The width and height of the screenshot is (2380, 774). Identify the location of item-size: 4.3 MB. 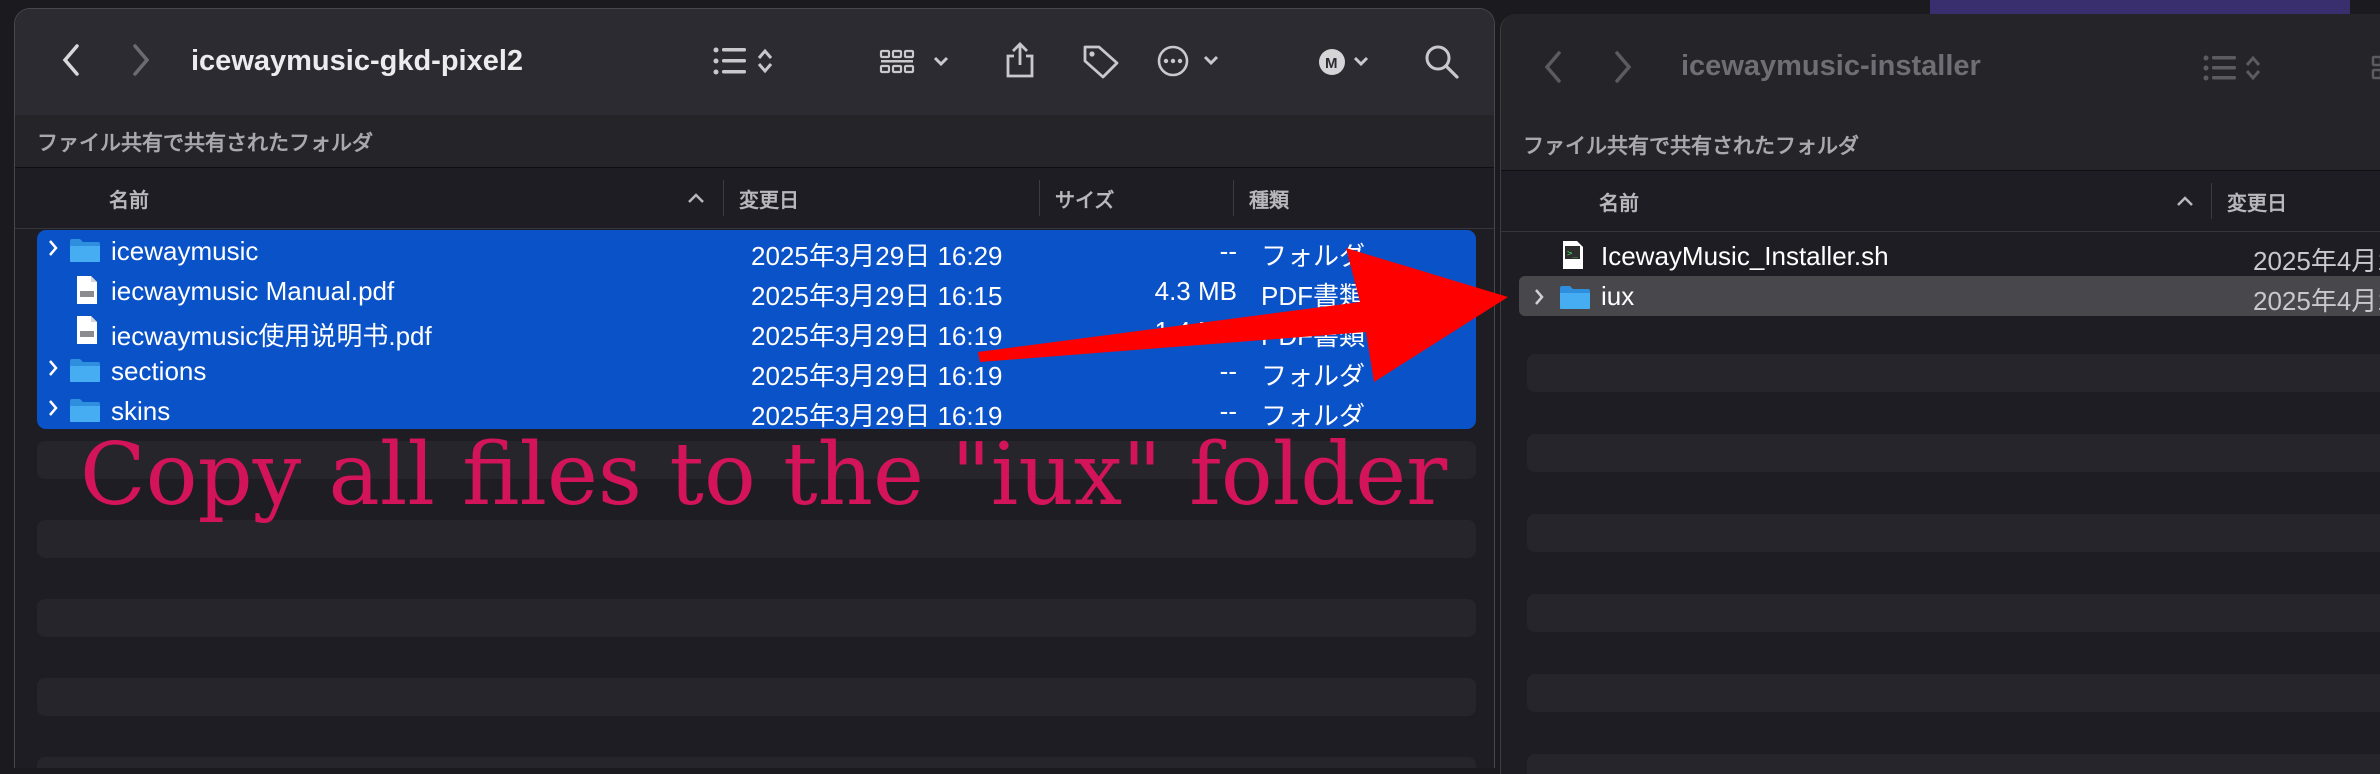
(1195, 291).